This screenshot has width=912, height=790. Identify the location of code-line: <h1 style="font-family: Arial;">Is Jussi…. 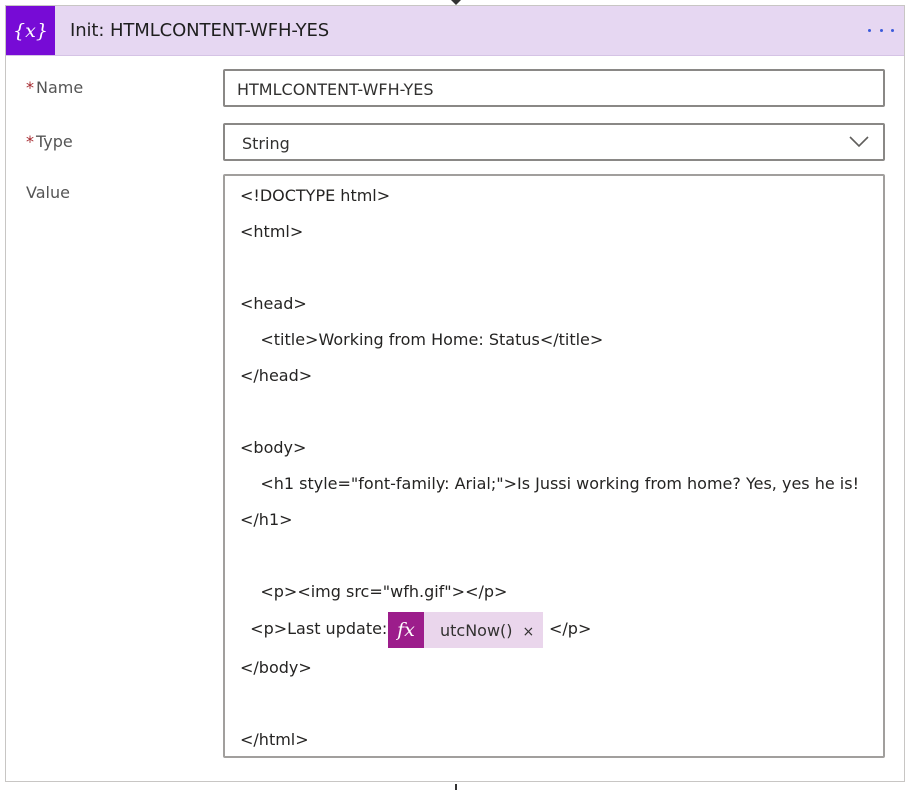
(549, 483).